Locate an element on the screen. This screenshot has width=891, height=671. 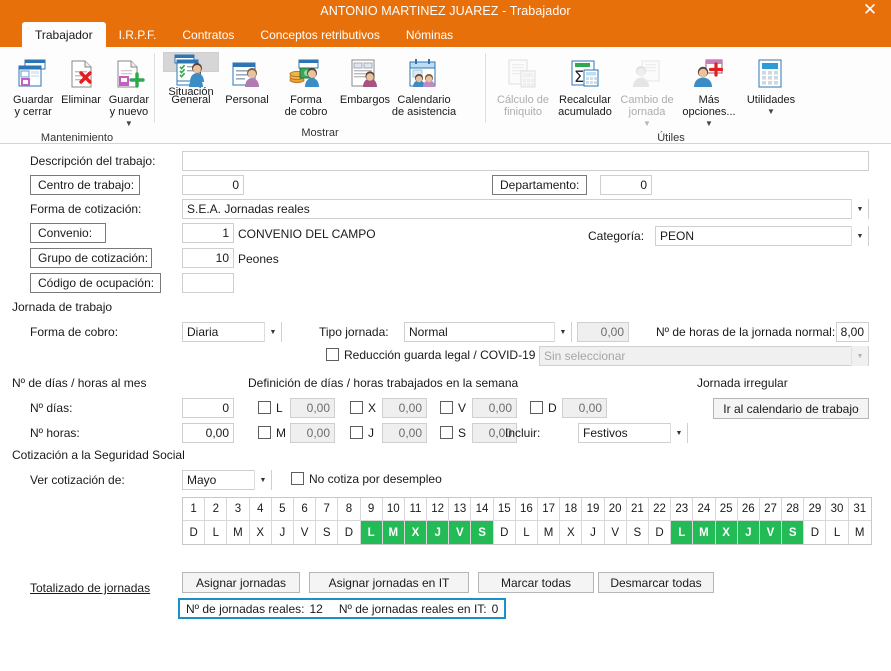
horas-jornada-normal-input: 8,00 is located at coordinates (852, 332).